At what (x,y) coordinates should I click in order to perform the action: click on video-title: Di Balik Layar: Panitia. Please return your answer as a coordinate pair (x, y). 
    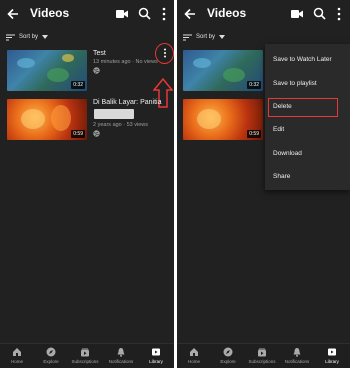
    Looking at the image, I should click on (127, 102).